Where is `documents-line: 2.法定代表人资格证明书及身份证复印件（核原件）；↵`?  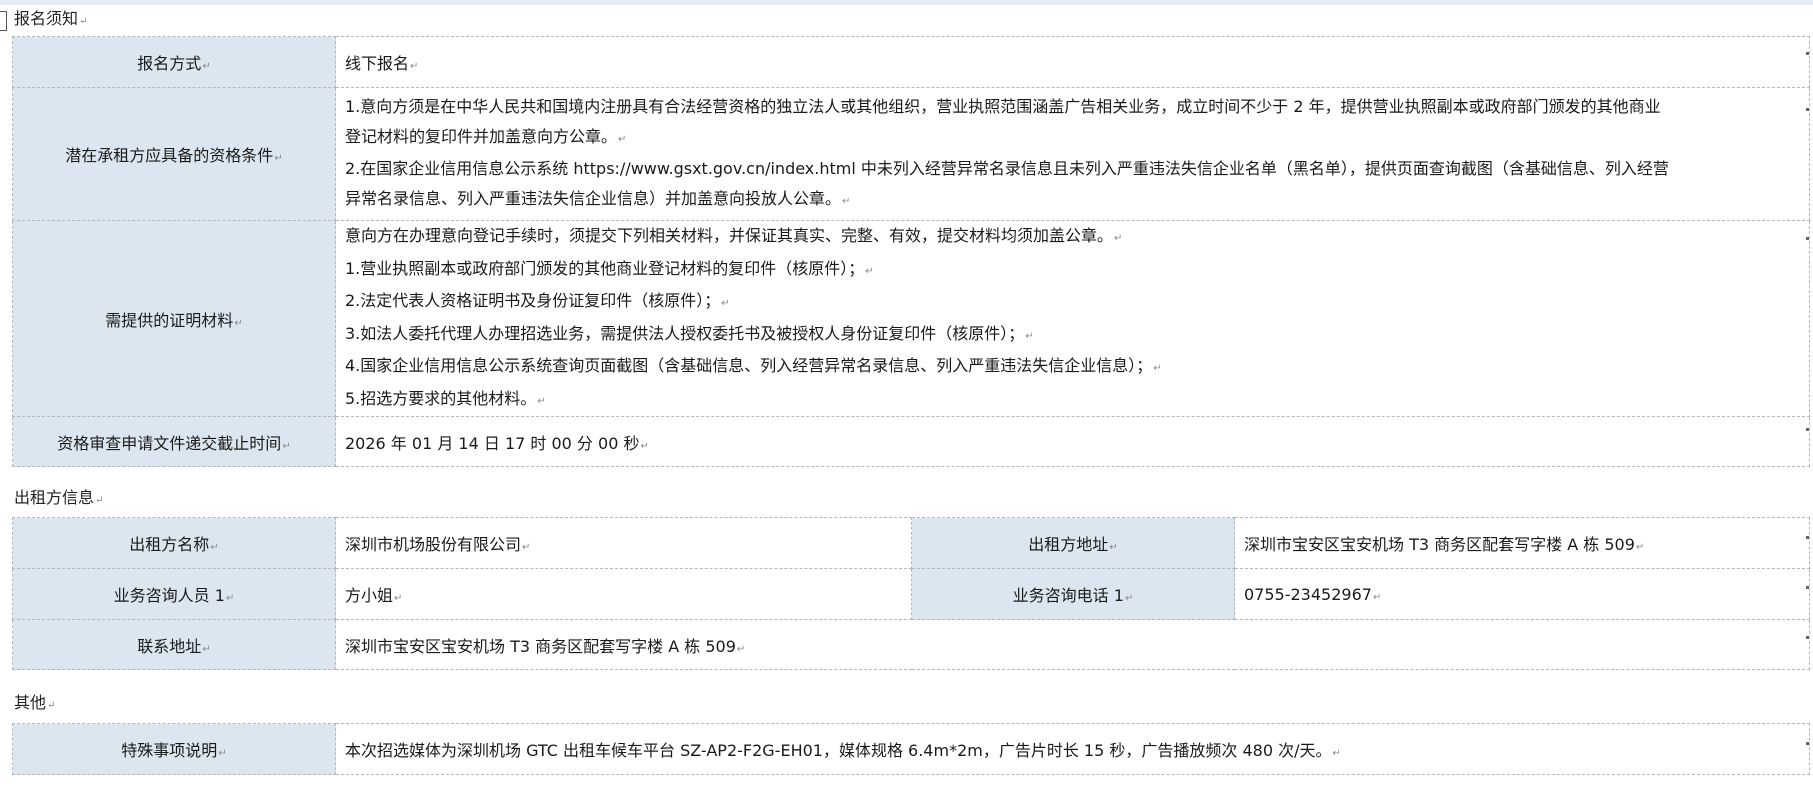
documents-line: 2.法定代表人资格证明书及身份证复印件（核原件）；↵ is located at coordinates (537, 300).